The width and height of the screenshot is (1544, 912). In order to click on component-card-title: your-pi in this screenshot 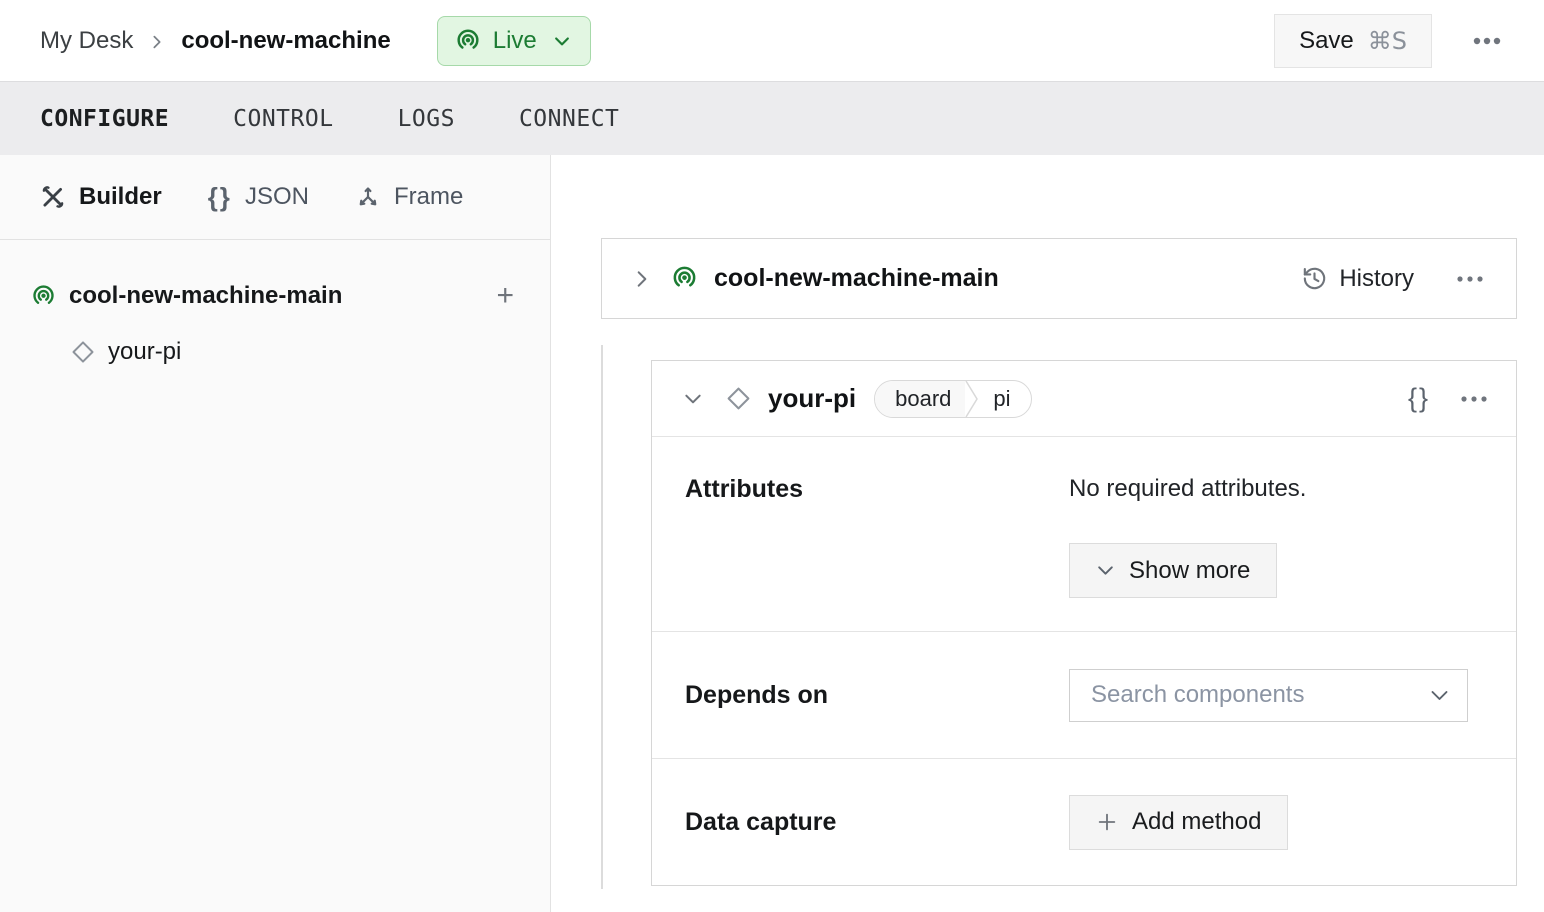, I will do `click(812, 398)`.